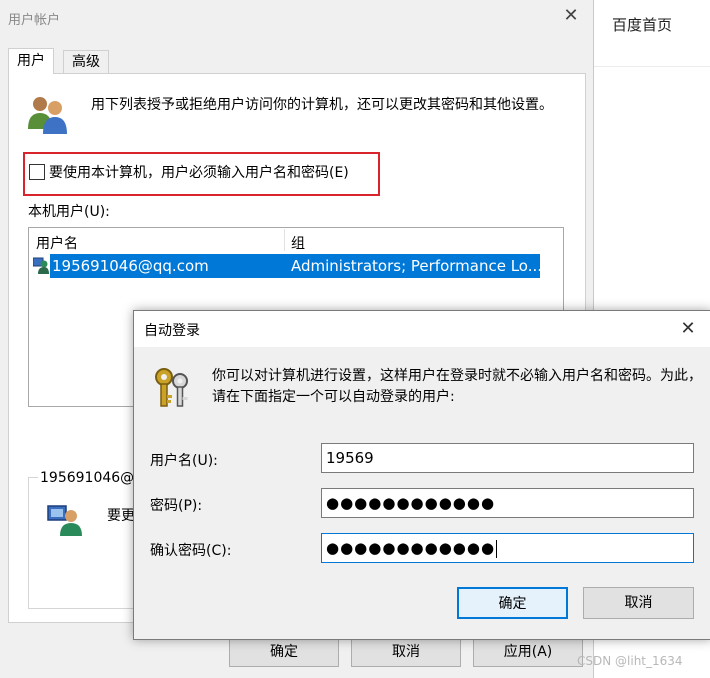 This screenshot has width=710, height=678. What do you see at coordinates (64, 520) in the screenshot?
I see `user-detail-icon` at bounding box center [64, 520].